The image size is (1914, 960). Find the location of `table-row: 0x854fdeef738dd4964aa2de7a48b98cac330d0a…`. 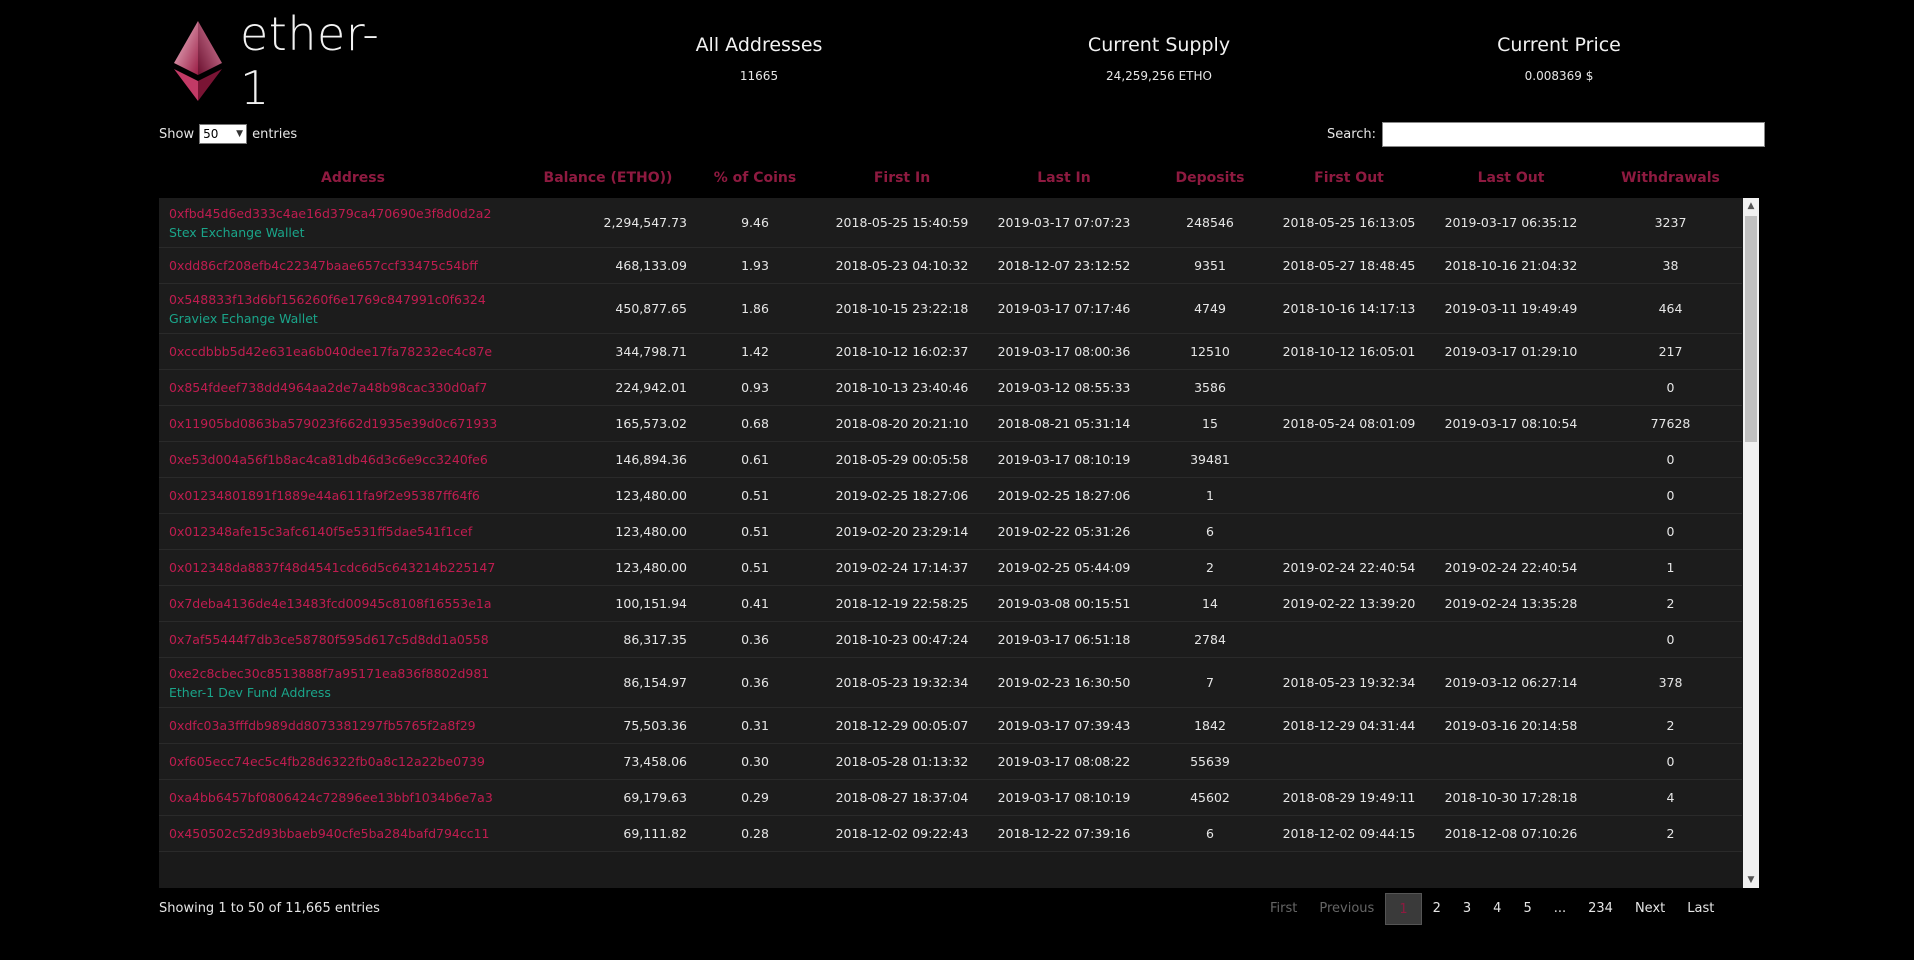

table-row: 0x854fdeef738dd4964aa2de7a48b98cac330d0a… is located at coordinates (950, 388).